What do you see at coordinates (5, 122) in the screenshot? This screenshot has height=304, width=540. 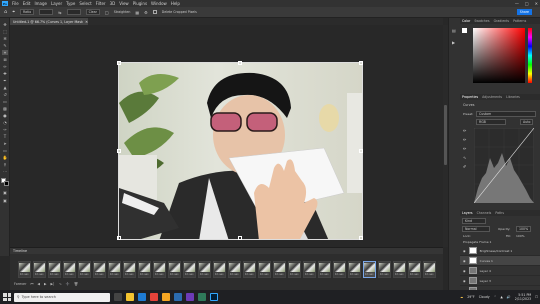 I see `dodge-tool-icon: ◔` at bounding box center [5, 122].